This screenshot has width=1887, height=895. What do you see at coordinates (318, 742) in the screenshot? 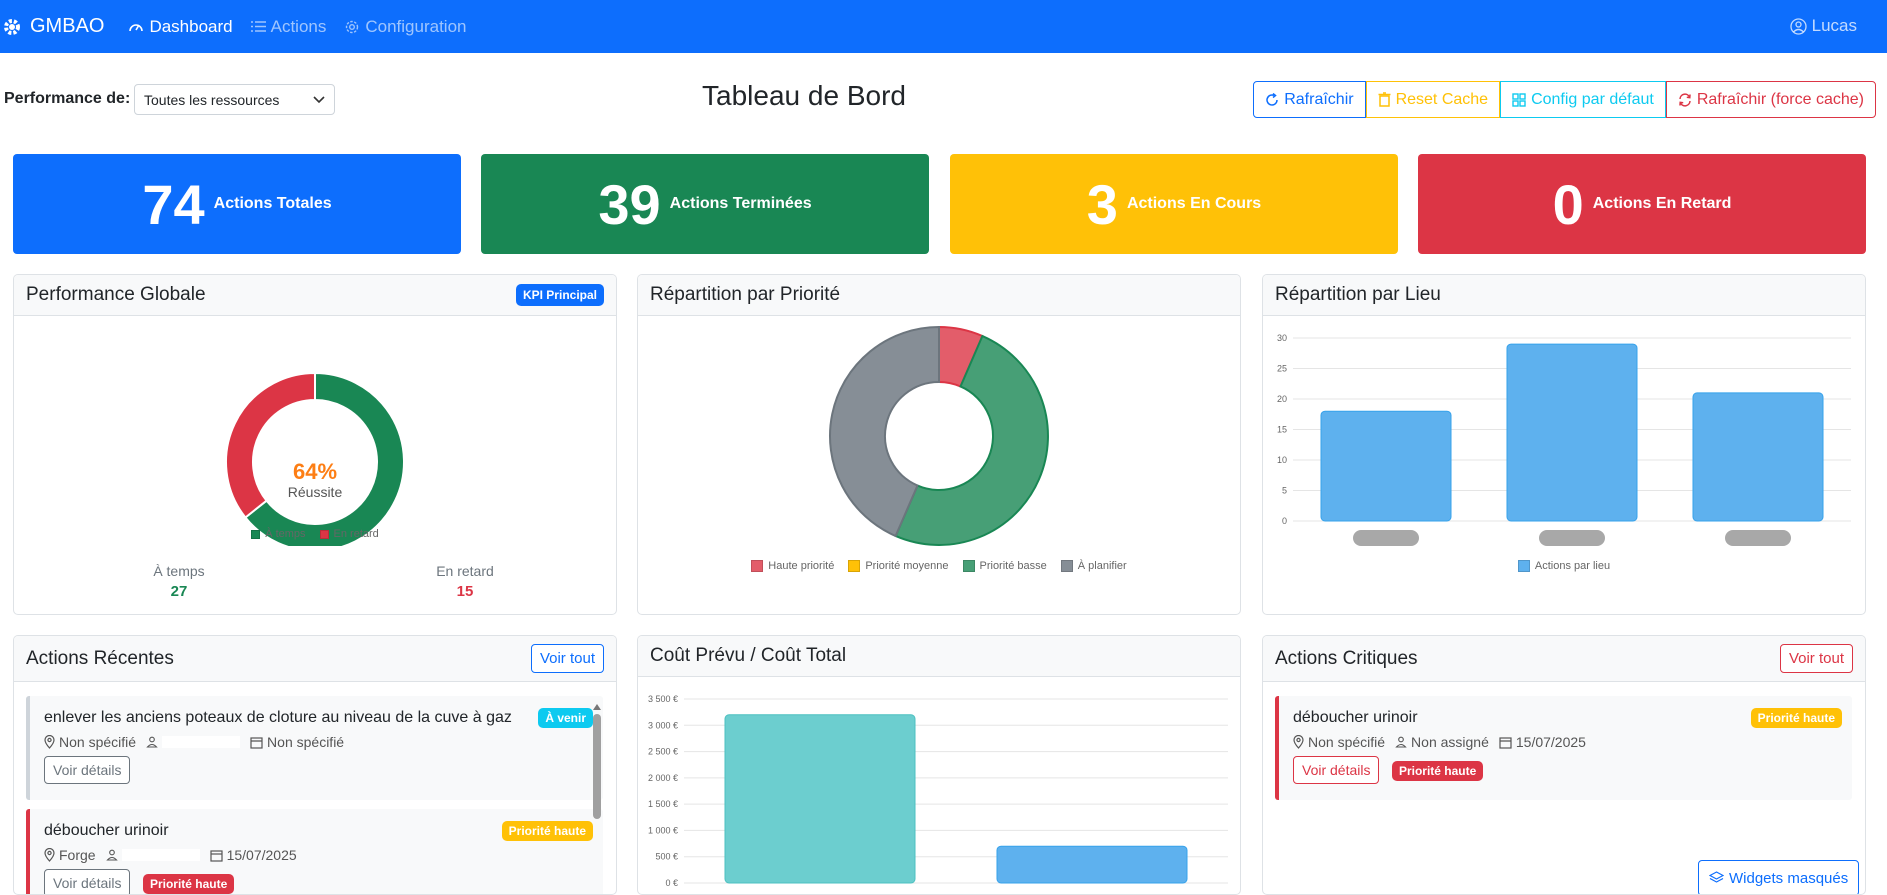
I see `action-meta: Non spécifié Non spécifié` at bounding box center [318, 742].